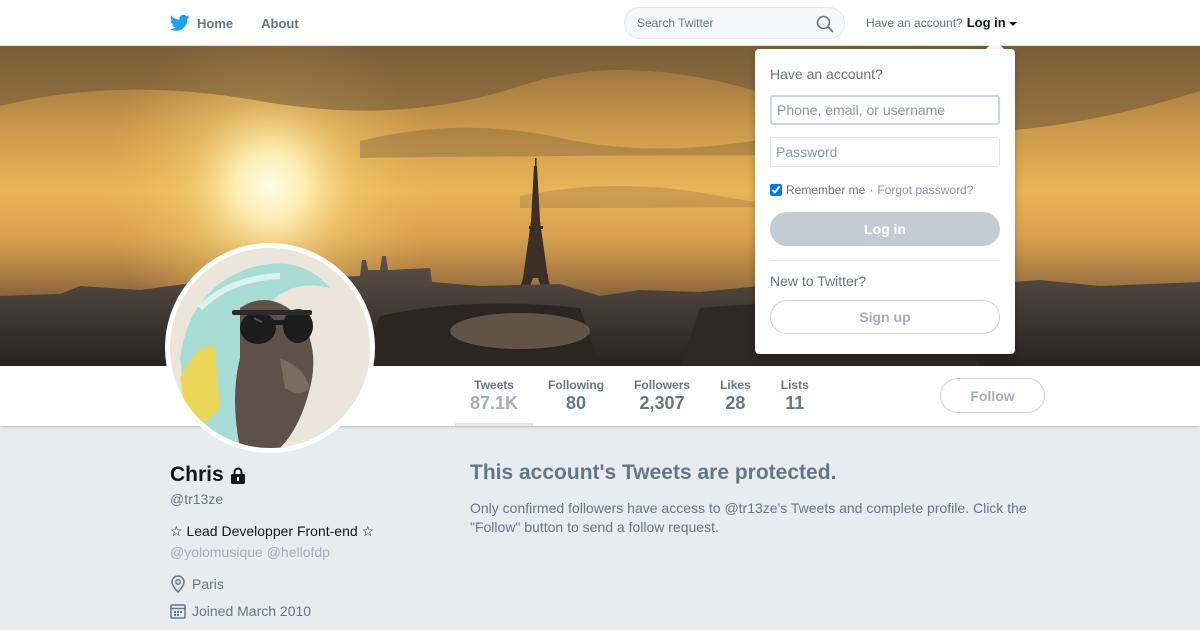 This screenshot has width=1200, height=630. I want to click on dropdown-title: Have an account?, so click(826, 74).